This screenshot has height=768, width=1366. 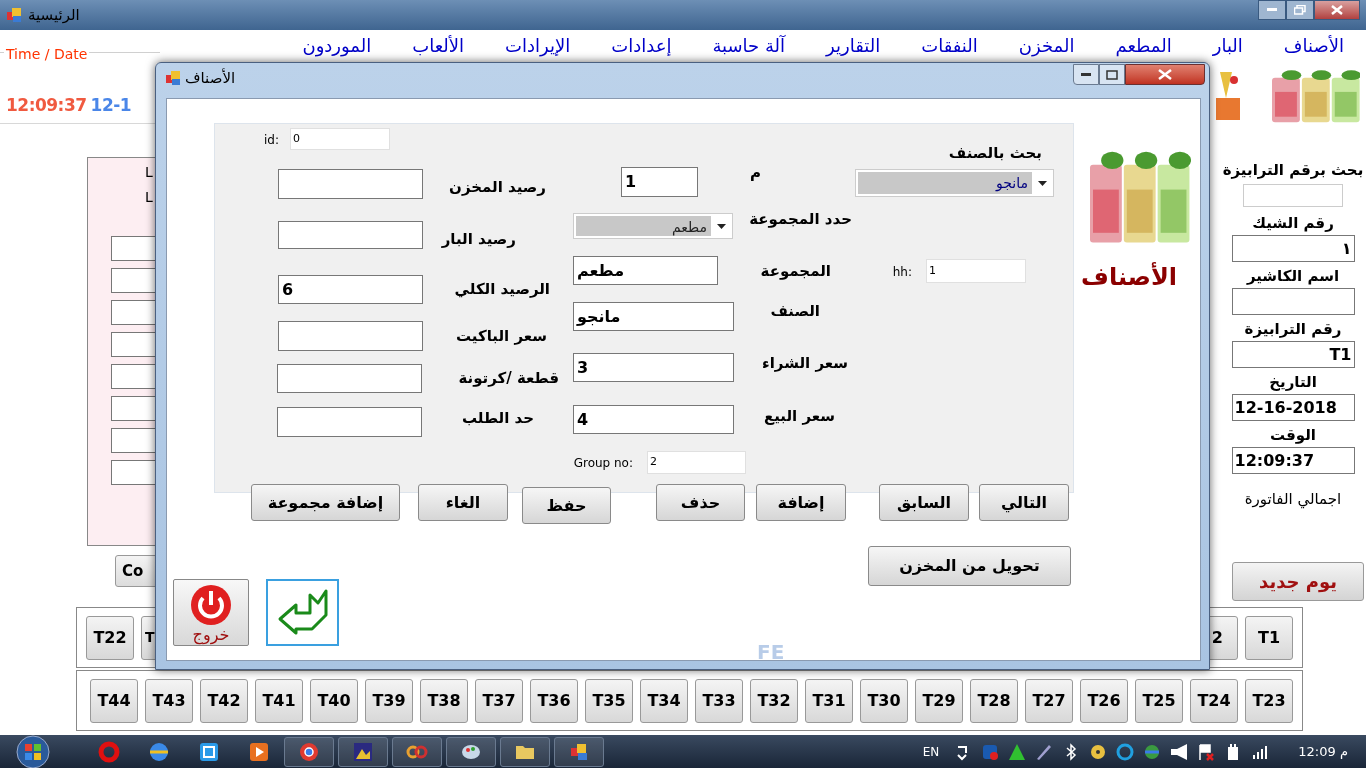 What do you see at coordinates (211, 605) in the screenshot?
I see `power-icon` at bounding box center [211, 605].